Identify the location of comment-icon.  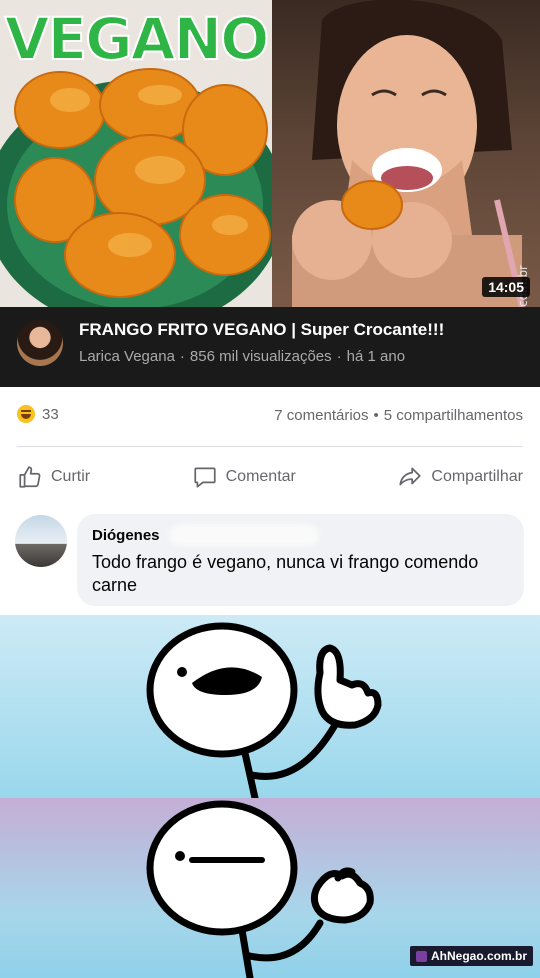
(205, 477).